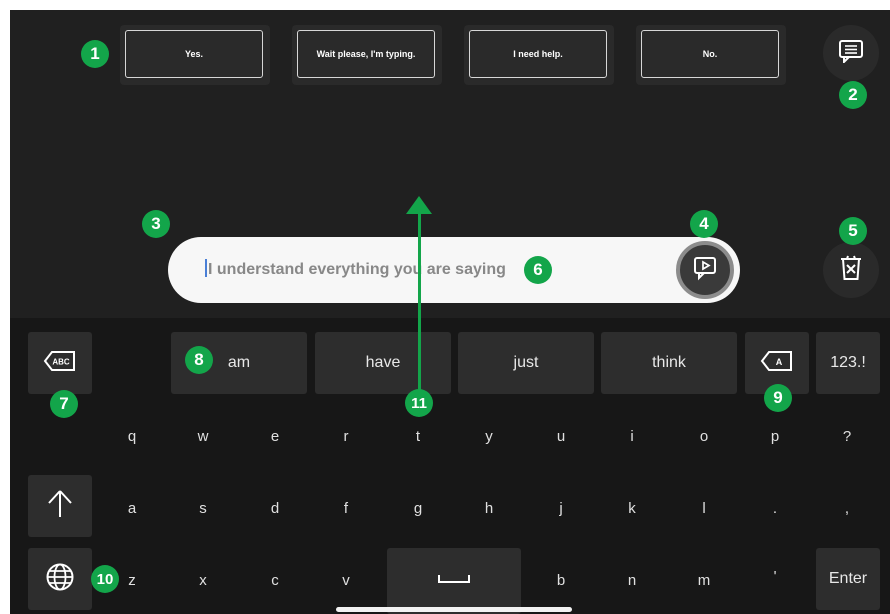  I want to click on suggestion-label: have, so click(383, 362).